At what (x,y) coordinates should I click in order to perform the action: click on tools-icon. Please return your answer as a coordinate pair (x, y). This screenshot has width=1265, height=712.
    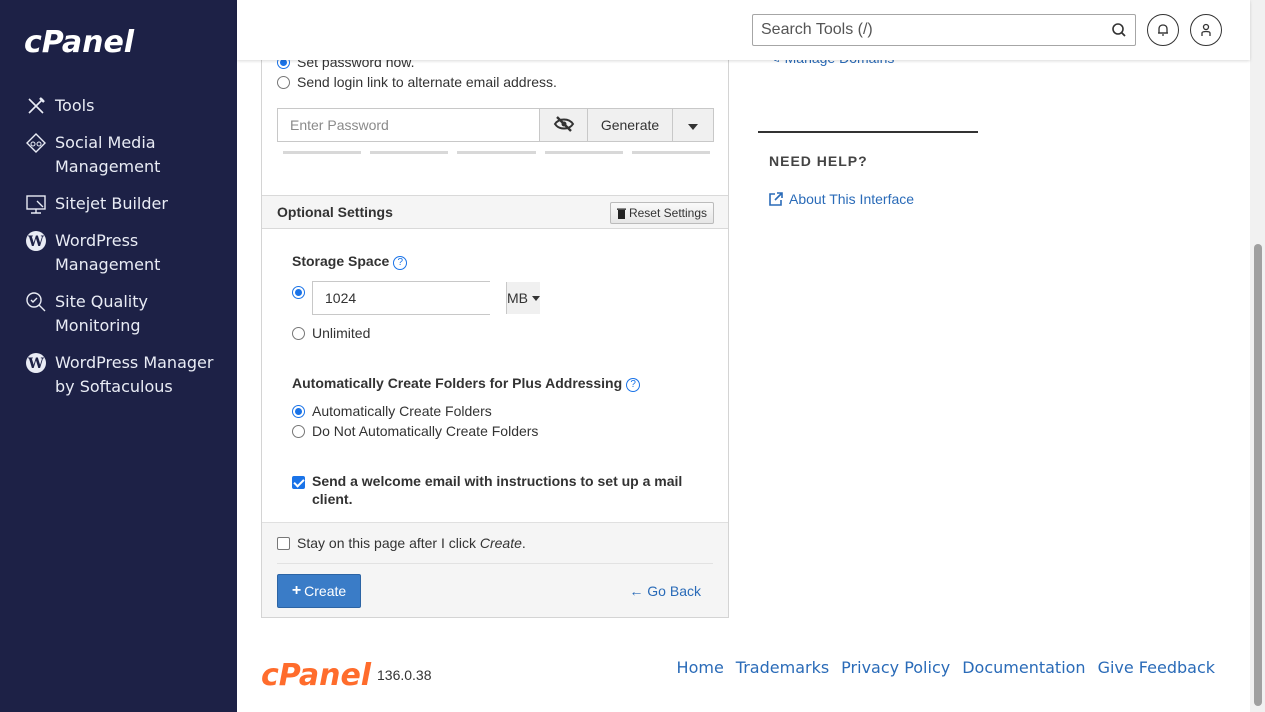
    Looking at the image, I should click on (36, 106).